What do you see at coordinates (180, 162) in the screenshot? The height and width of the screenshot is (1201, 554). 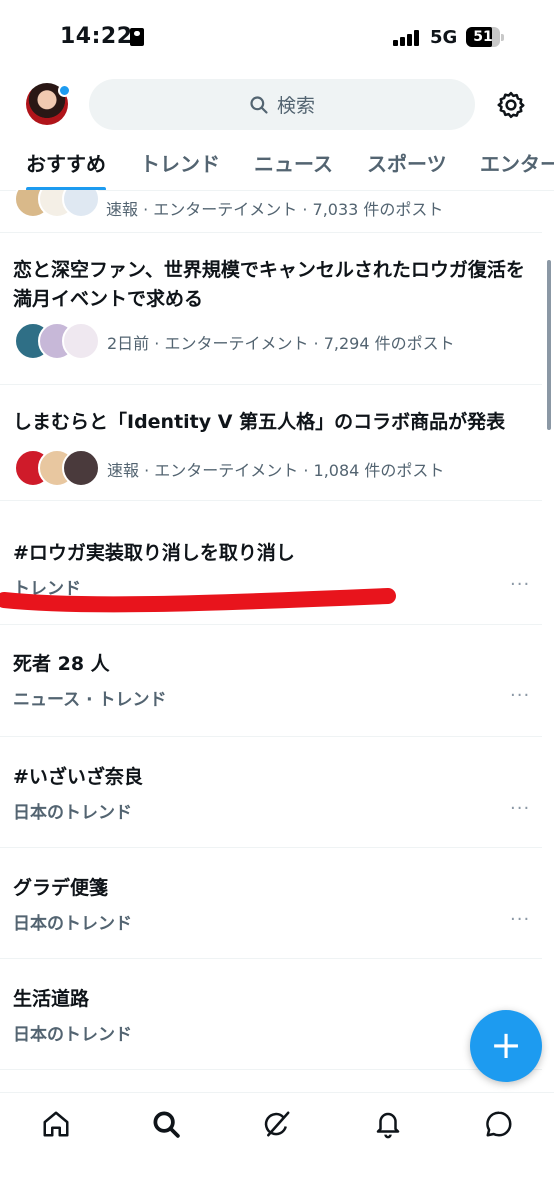 I see `tab-trending: トレンド` at bounding box center [180, 162].